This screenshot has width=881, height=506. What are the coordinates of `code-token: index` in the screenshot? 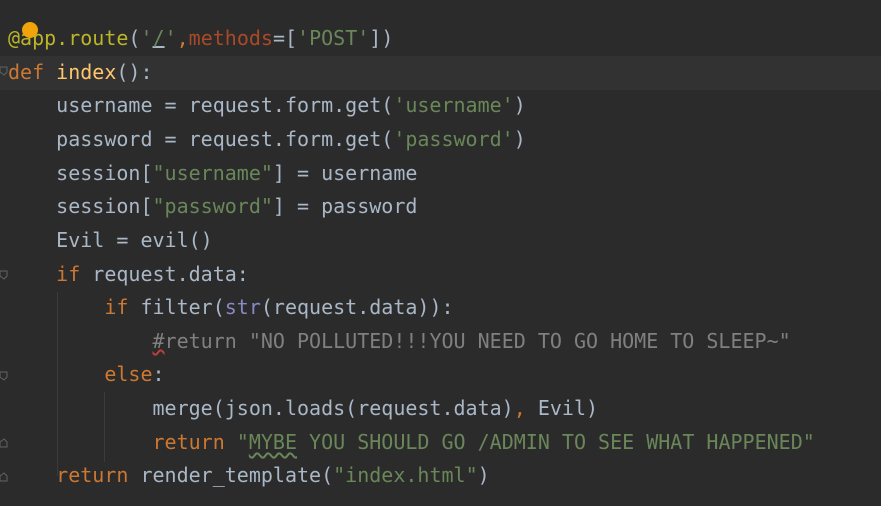 It's located at (86, 72).